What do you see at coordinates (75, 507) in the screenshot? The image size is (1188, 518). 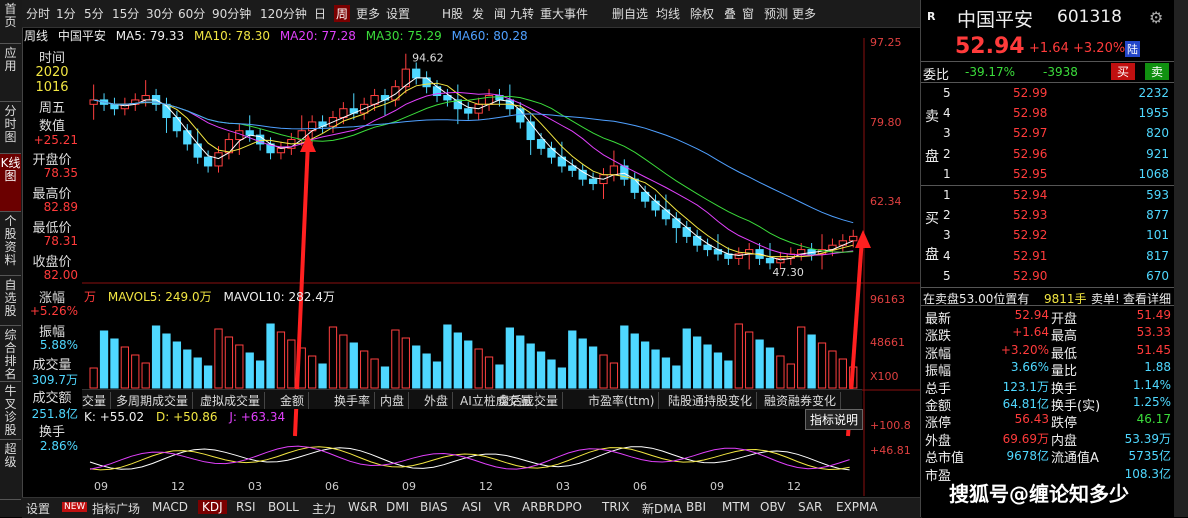 I see `bottom-tab-1: NEW` at bounding box center [75, 507].